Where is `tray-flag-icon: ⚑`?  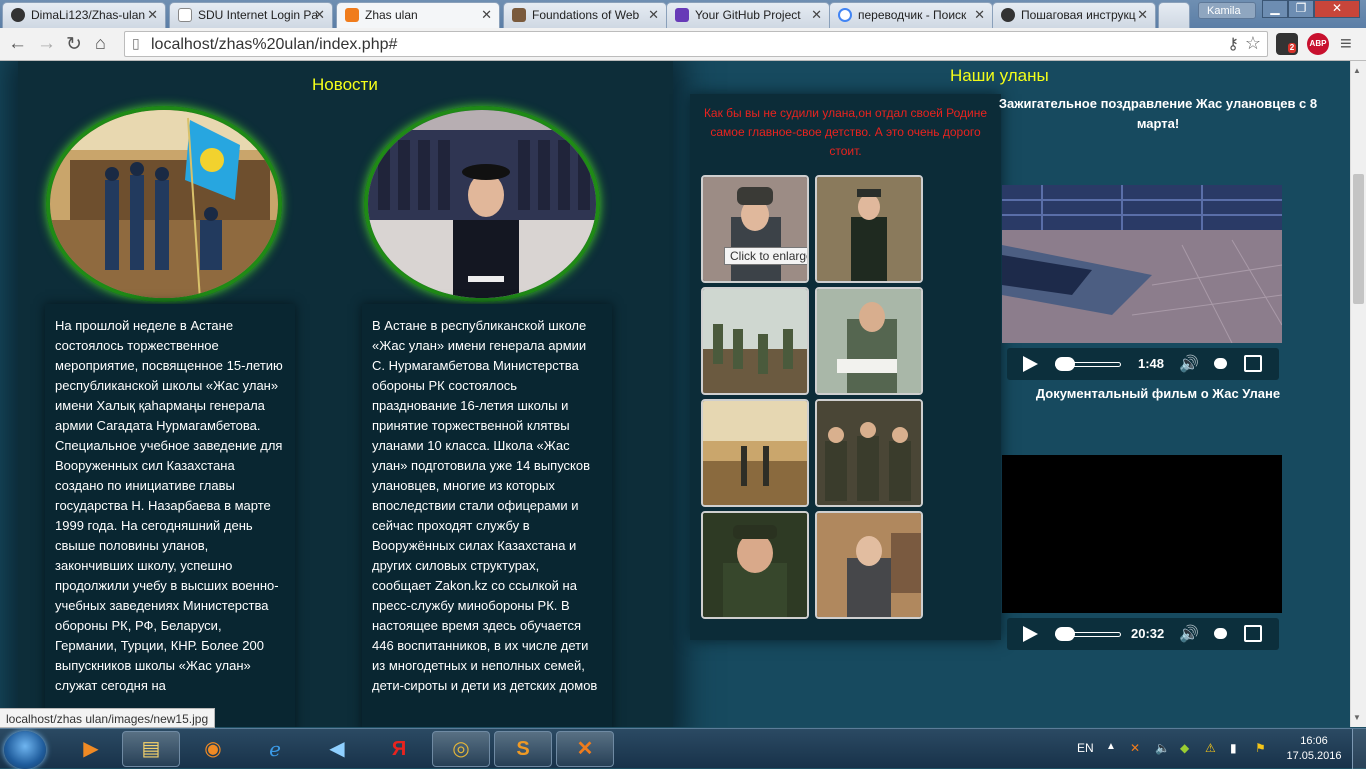
tray-flag-icon: ⚑ is located at coordinates (1260, 748).